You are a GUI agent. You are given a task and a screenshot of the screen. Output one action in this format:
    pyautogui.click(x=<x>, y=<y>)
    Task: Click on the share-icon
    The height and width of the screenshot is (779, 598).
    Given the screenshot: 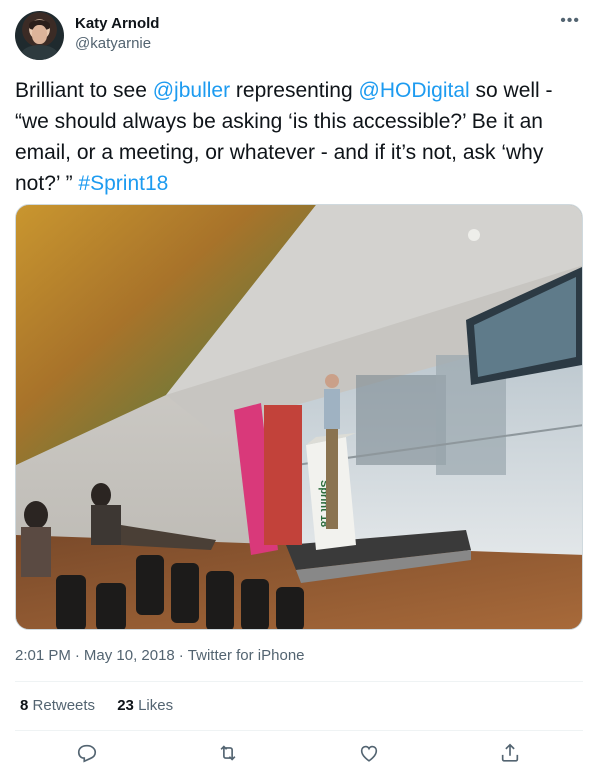 What is the action you would take?
    pyautogui.click(x=510, y=752)
    